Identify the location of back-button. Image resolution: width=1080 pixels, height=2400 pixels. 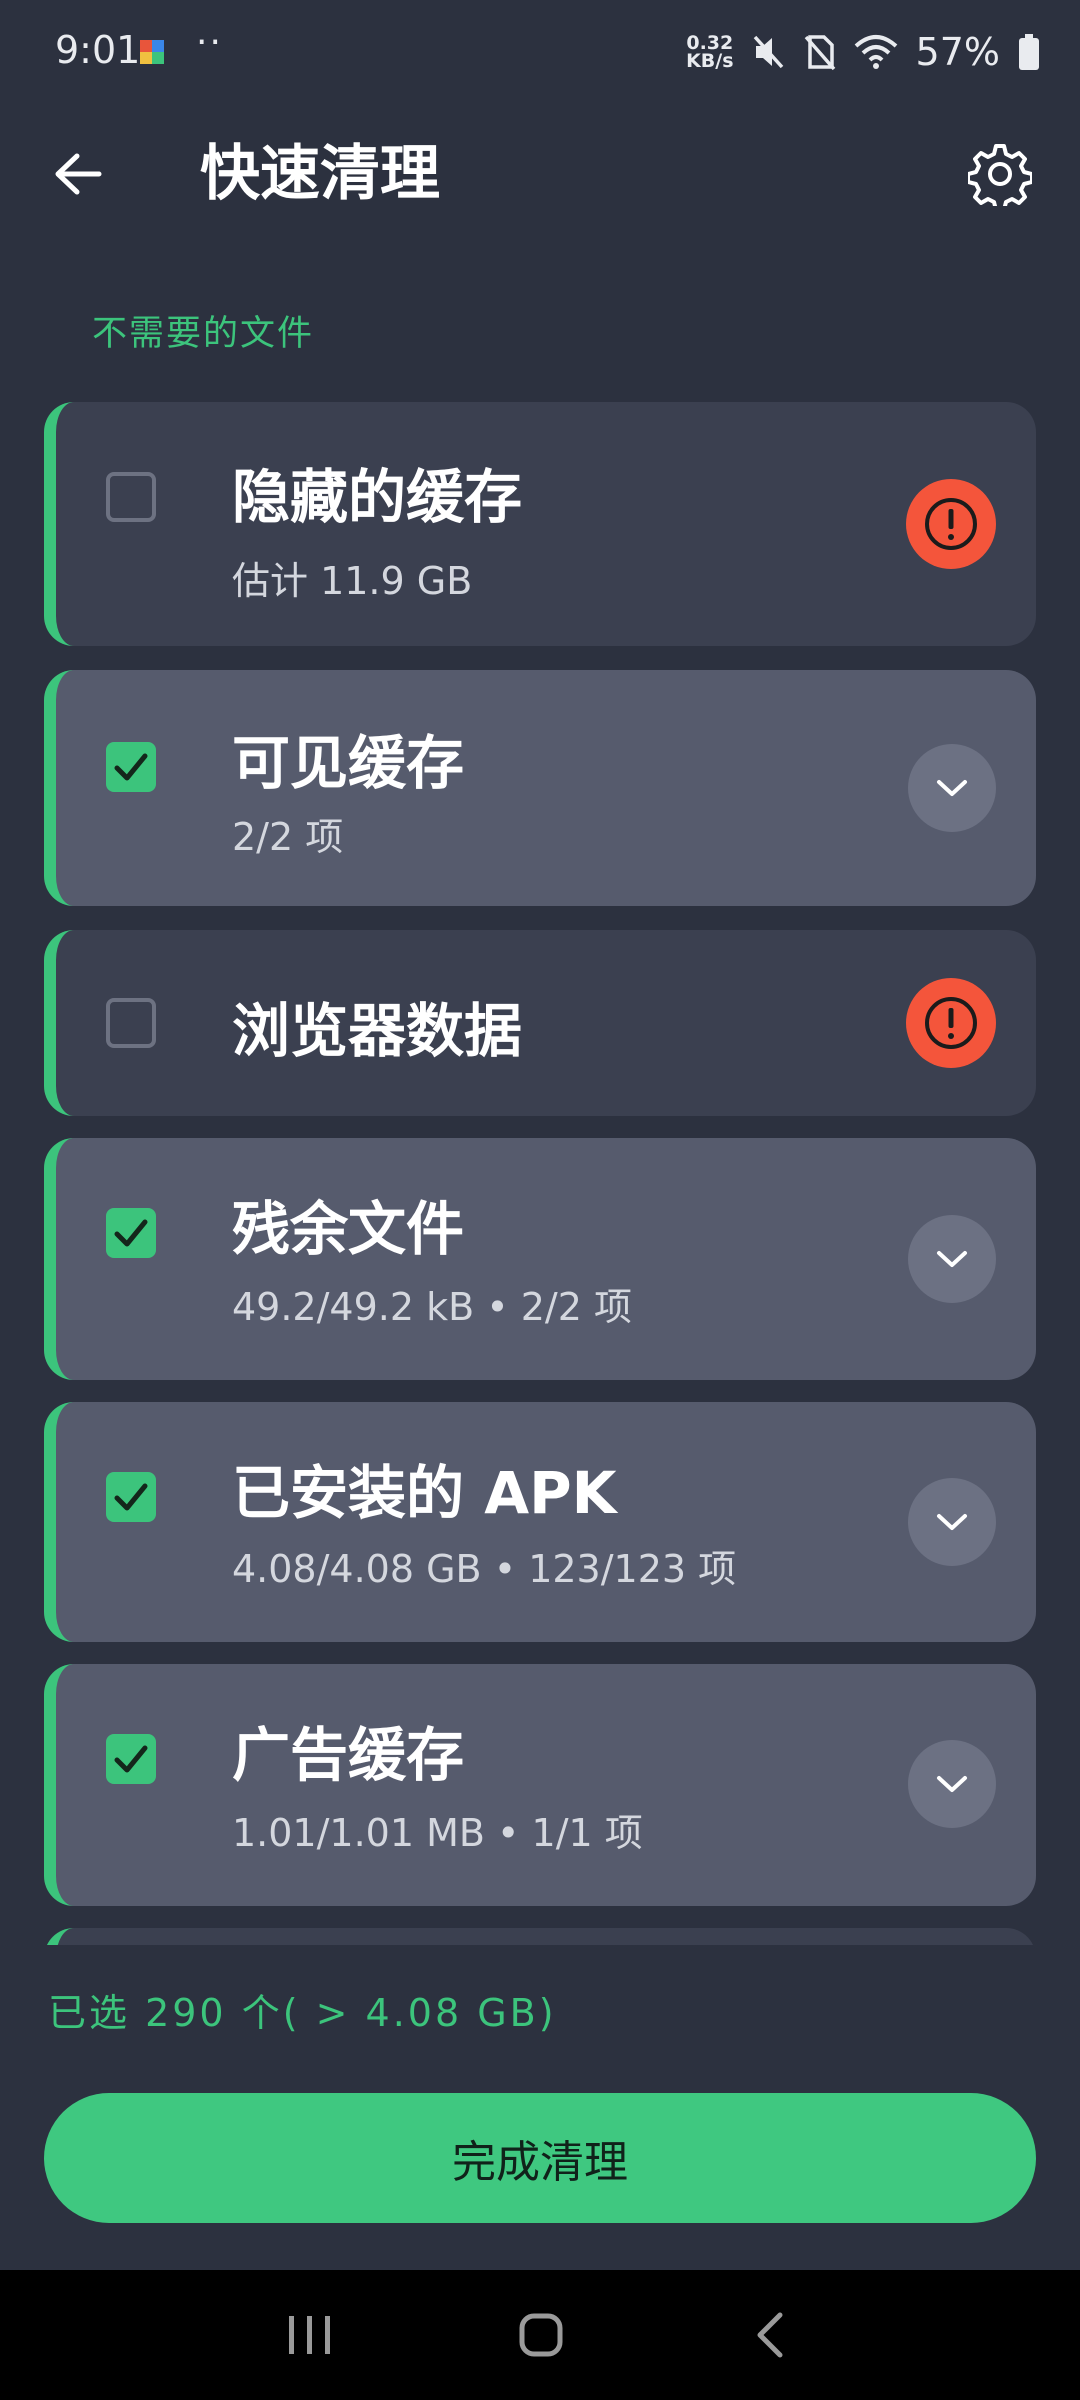
(78, 174).